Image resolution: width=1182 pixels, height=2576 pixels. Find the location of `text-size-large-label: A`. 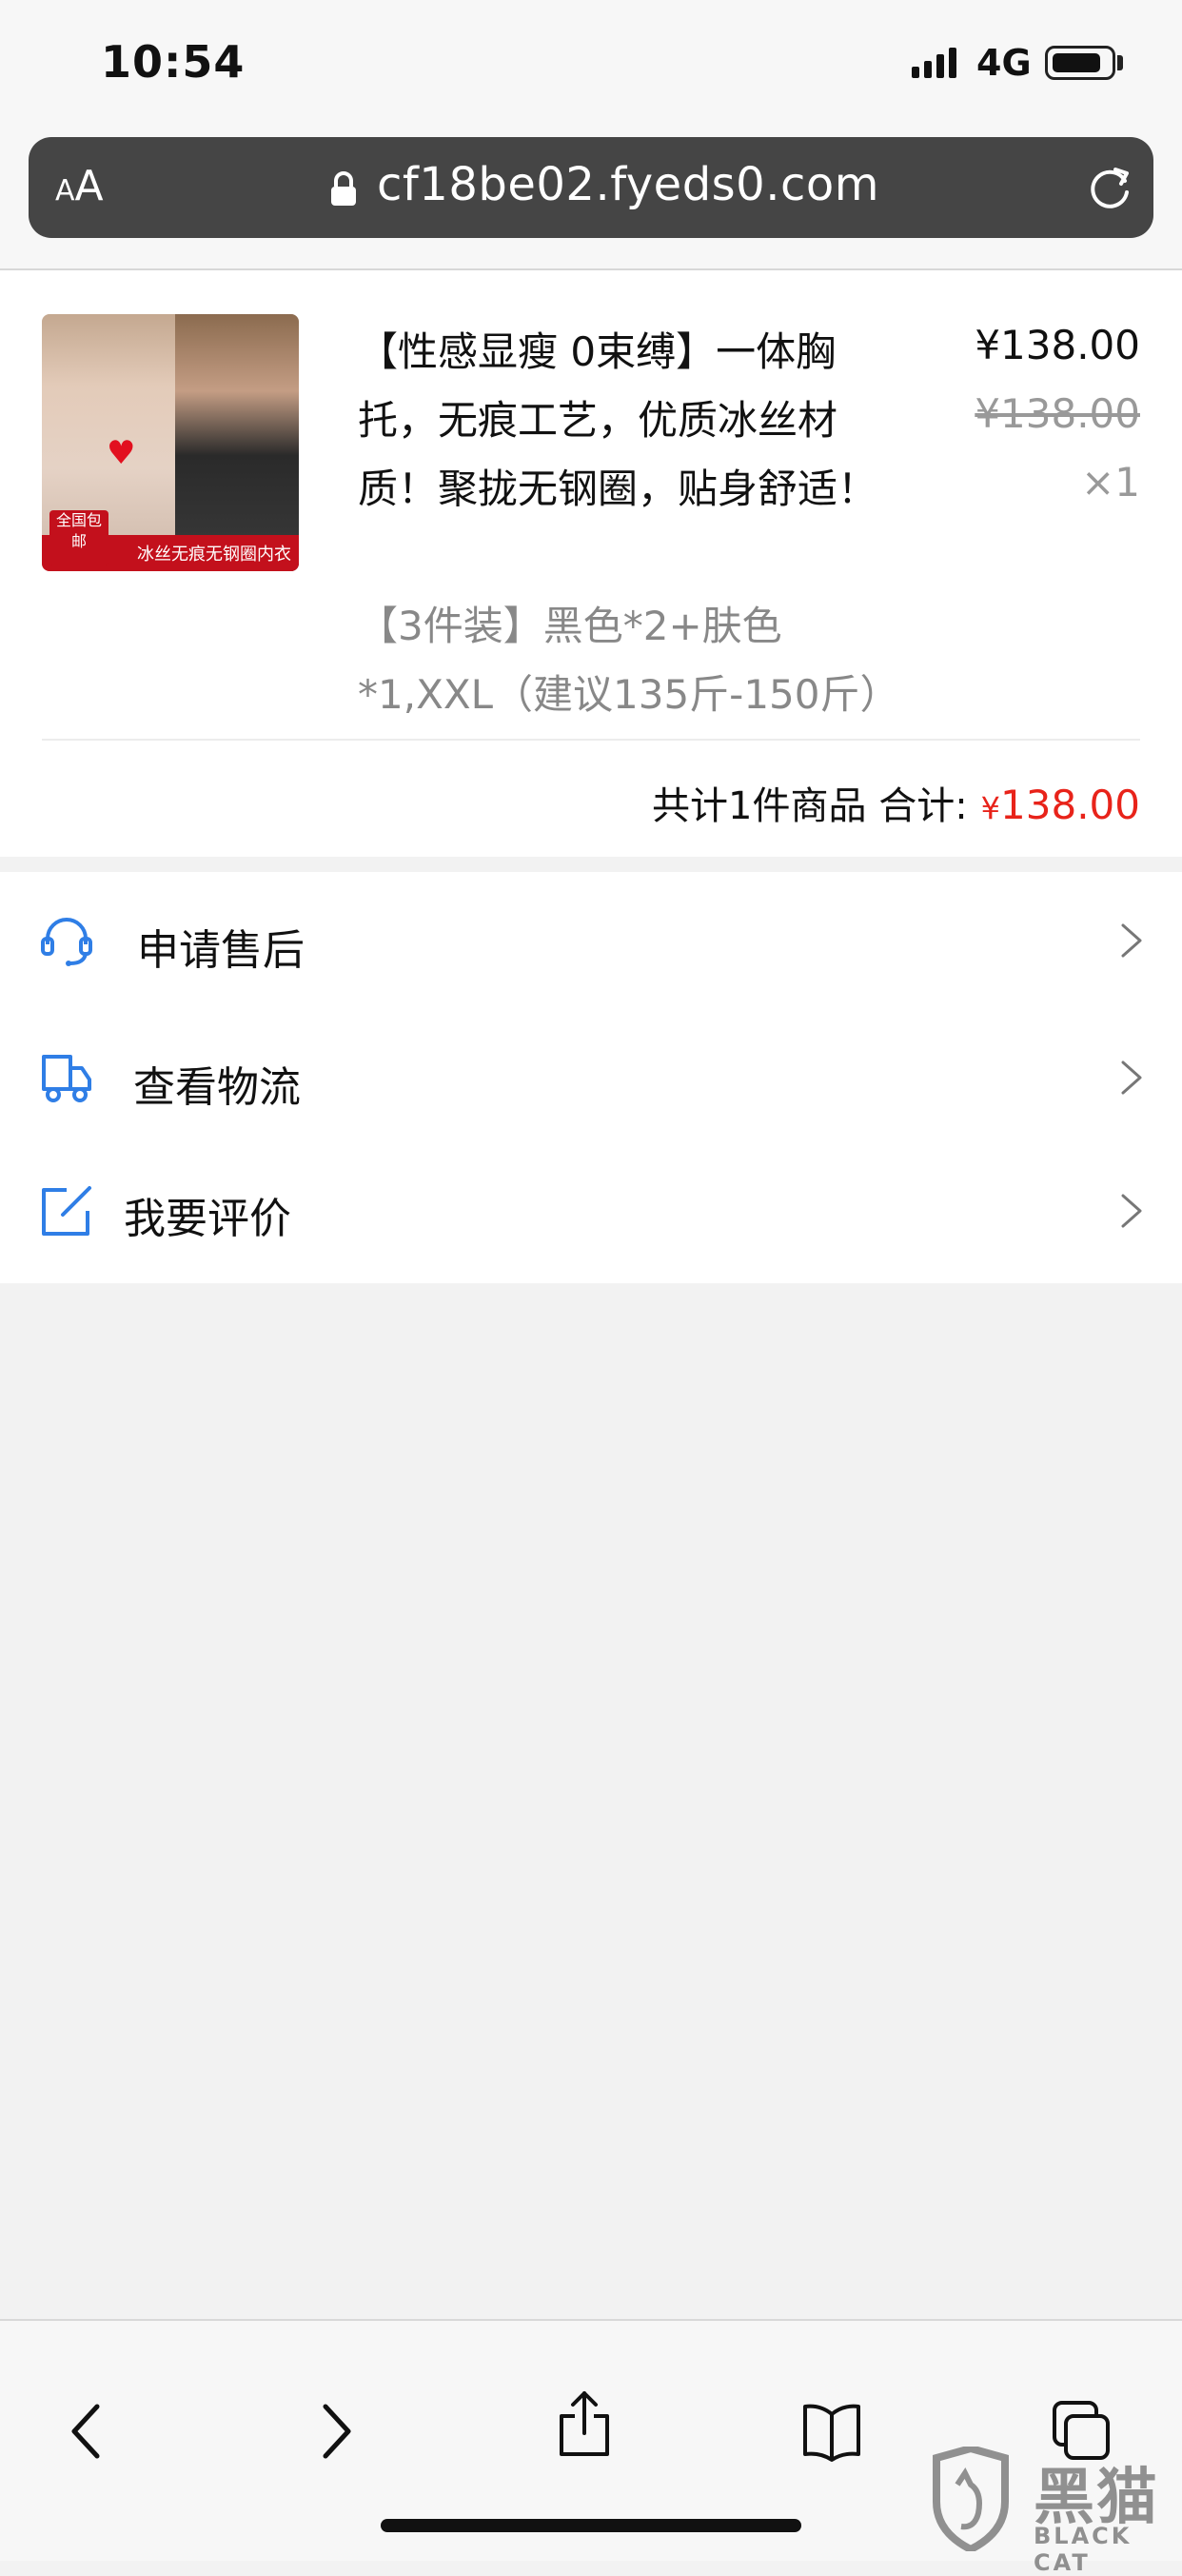

text-size-large-label: A is located at coordinates (89, 186).